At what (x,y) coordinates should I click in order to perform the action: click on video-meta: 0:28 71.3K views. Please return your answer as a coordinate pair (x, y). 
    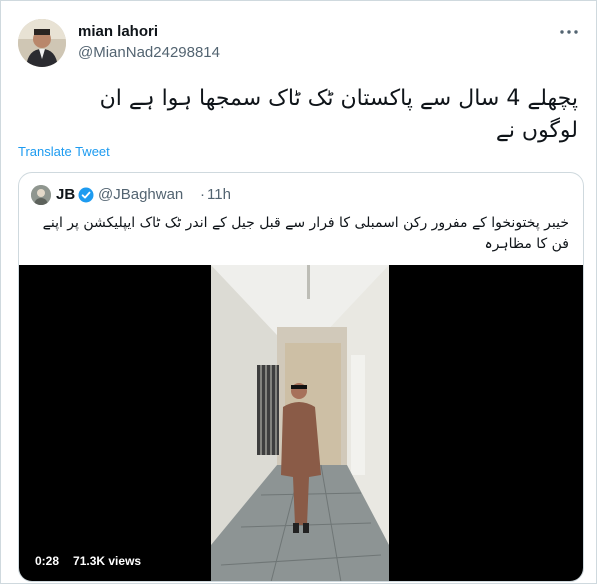
    Looking at the image, I should click on (88, 561).